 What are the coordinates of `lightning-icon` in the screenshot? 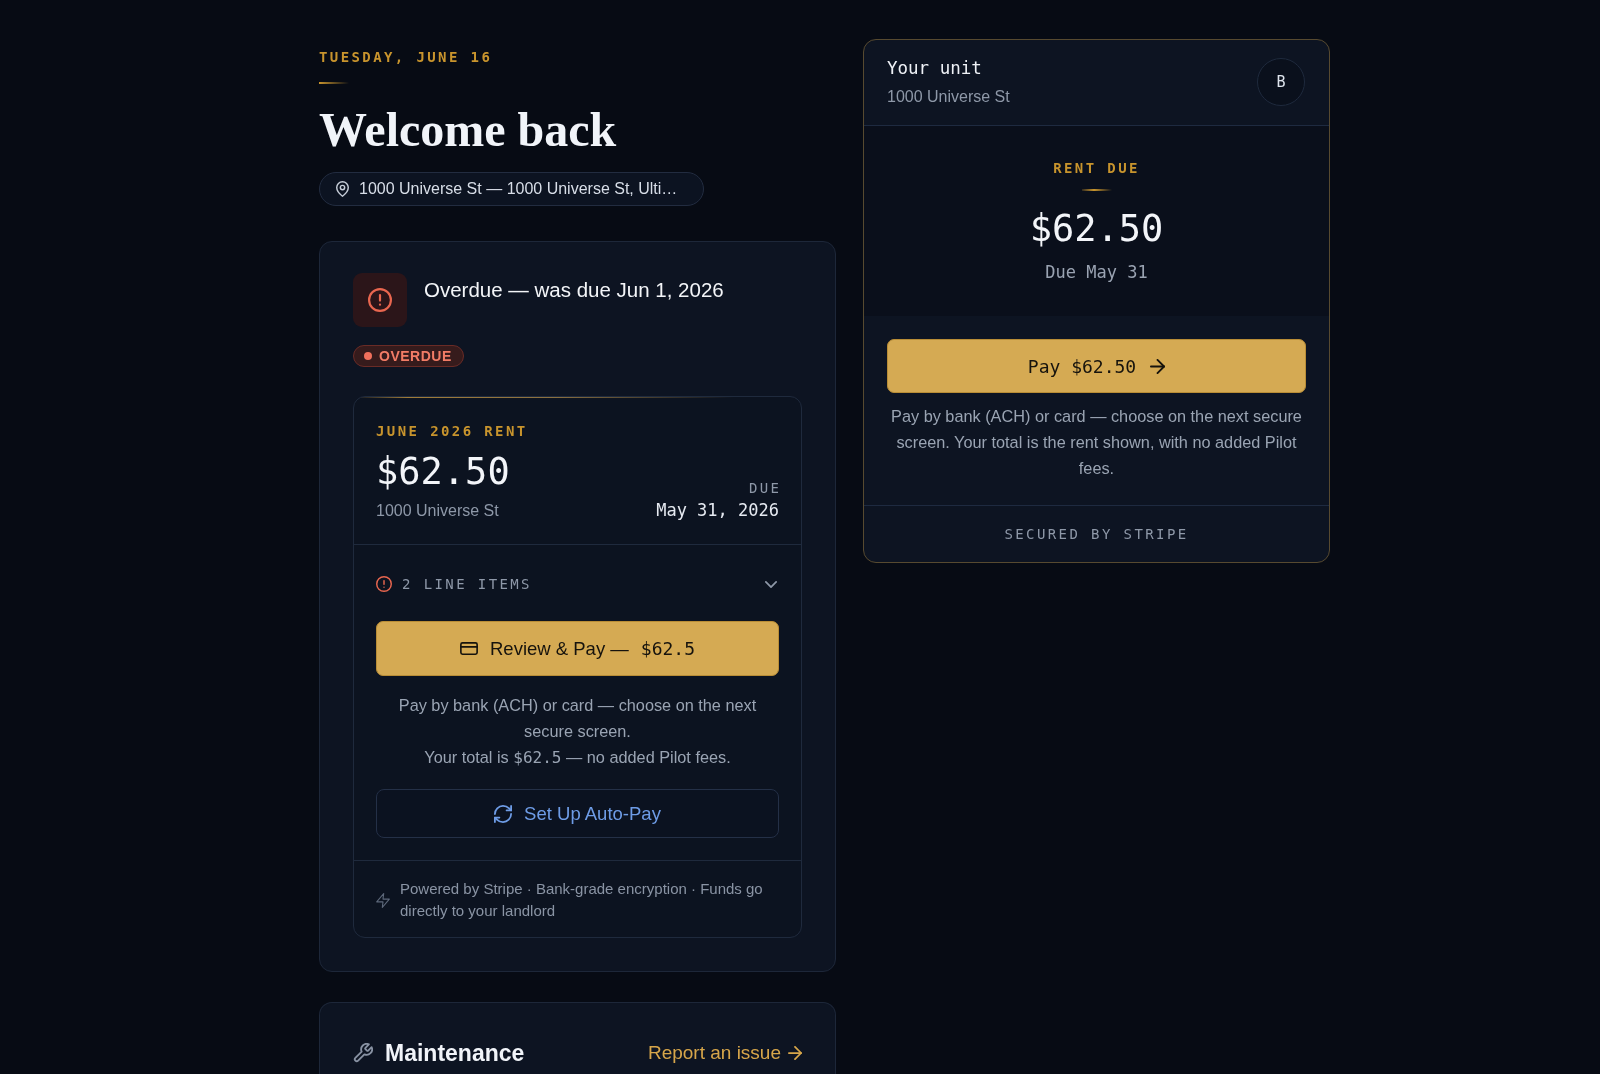 It's located at (383, 900).